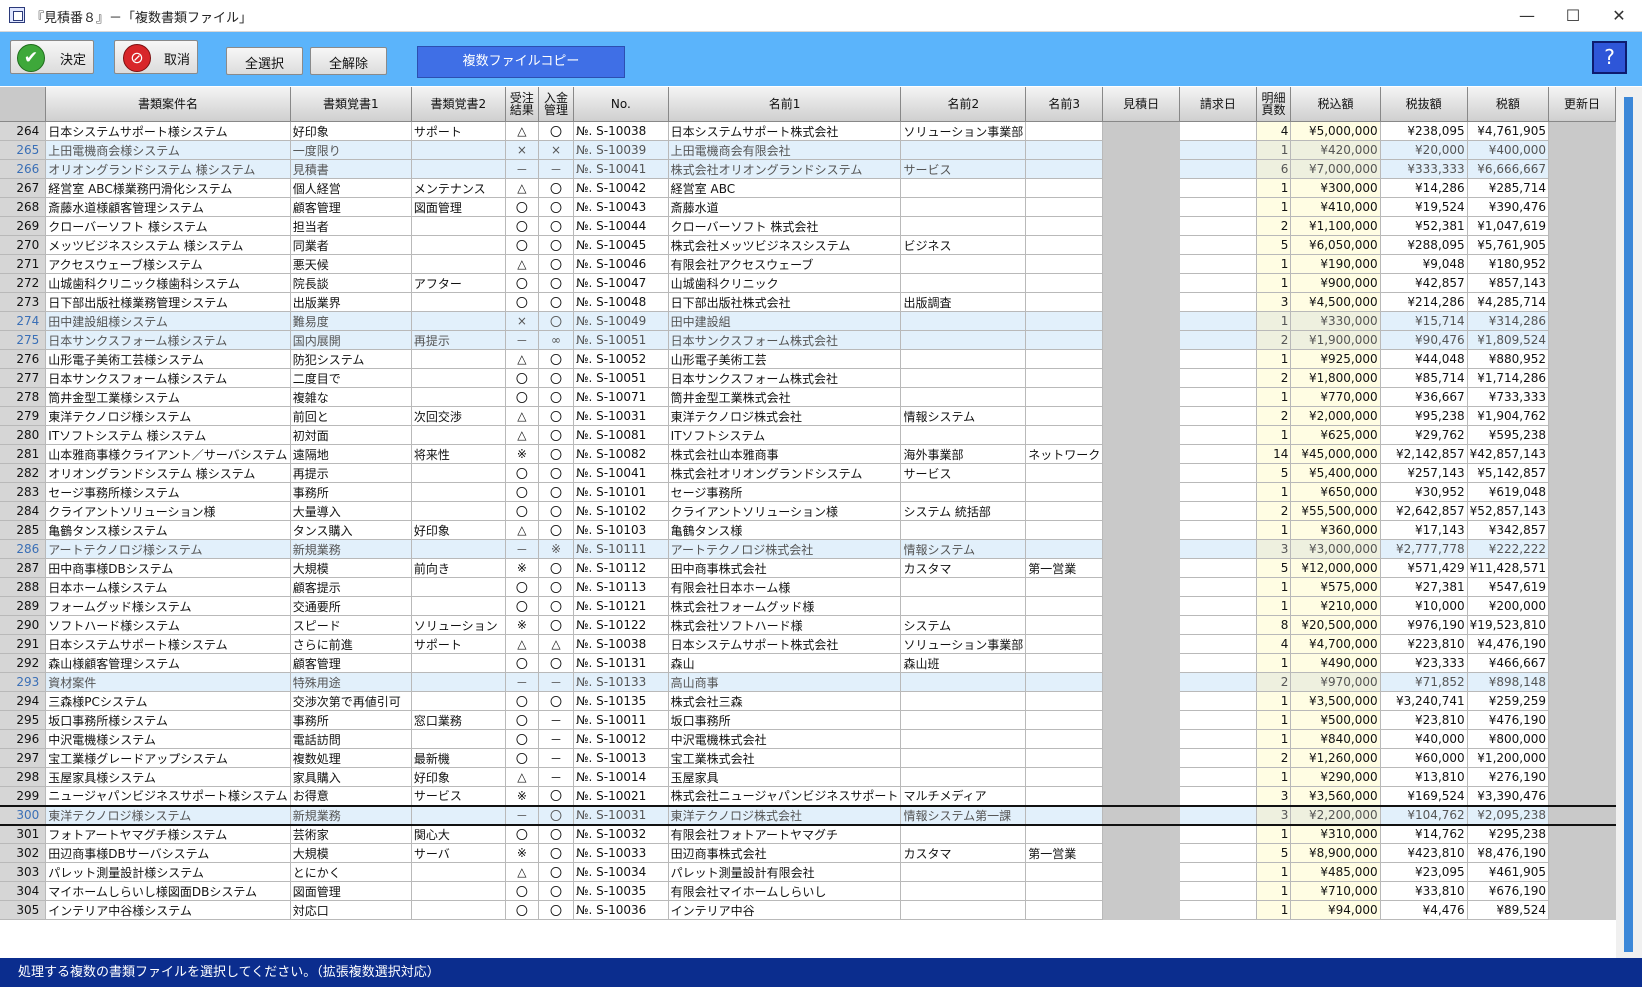 This screenshot has height=987, width=1642. Describe the element at coordinates (621, 606) in the screenshot. I see `cell-no: №. S-10121` at that location.